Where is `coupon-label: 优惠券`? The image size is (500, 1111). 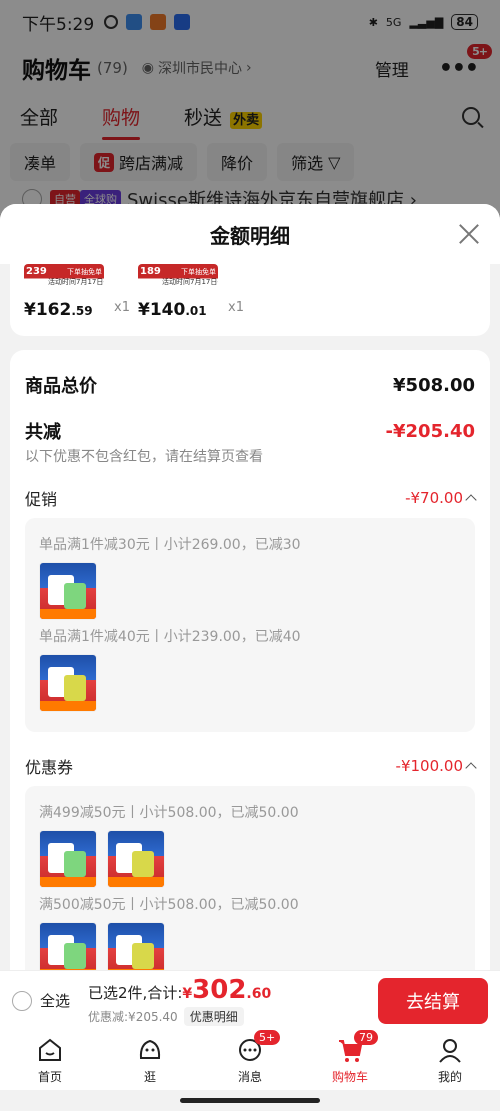
coupon-label: 优惠券 is located at coordinates (49, 767).